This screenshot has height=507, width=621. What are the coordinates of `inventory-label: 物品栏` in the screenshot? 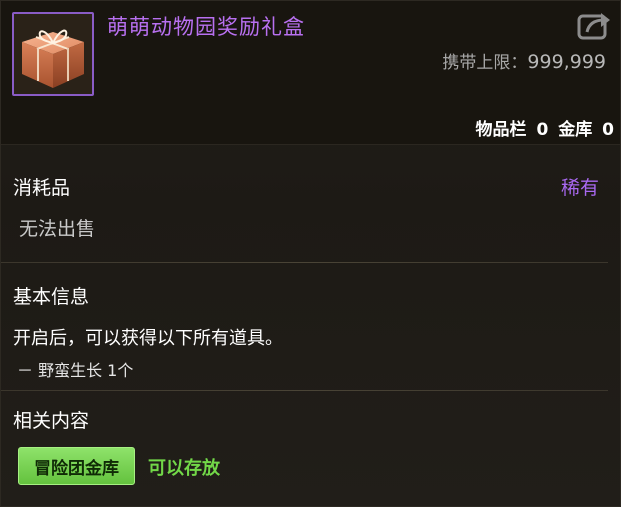 It's located at (501, 130).